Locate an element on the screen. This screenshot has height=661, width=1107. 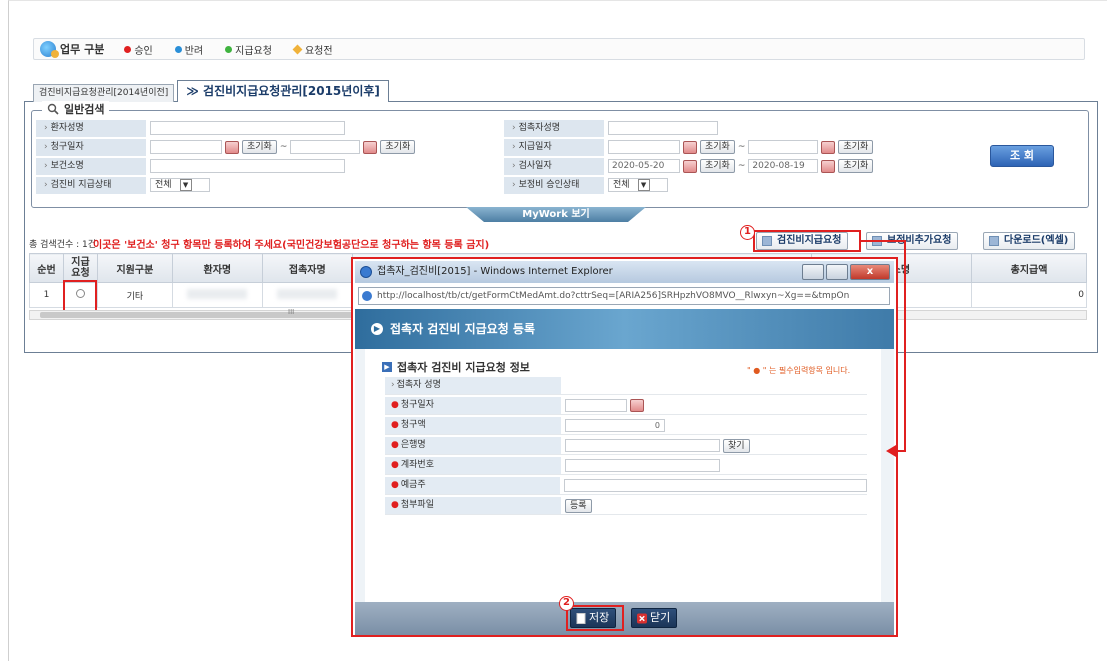
green-dot-icon is located at coordinates (229, 49).